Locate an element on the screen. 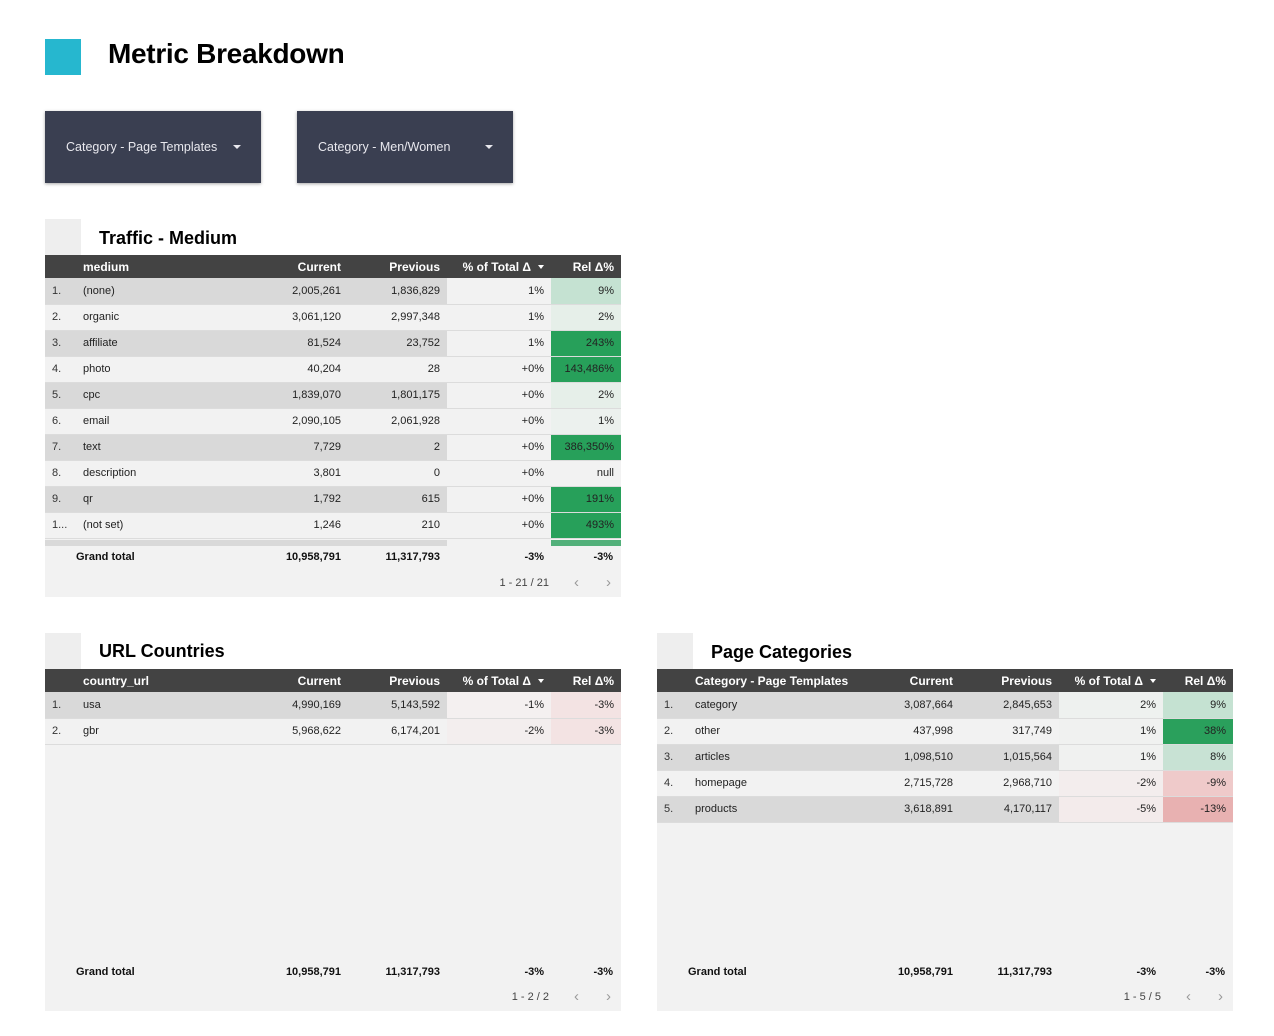 Image resolution: width=1274 pixels, height=1036 pixels. filter-page-templates: Category - Page Templates is located at coordinates (153, 147).